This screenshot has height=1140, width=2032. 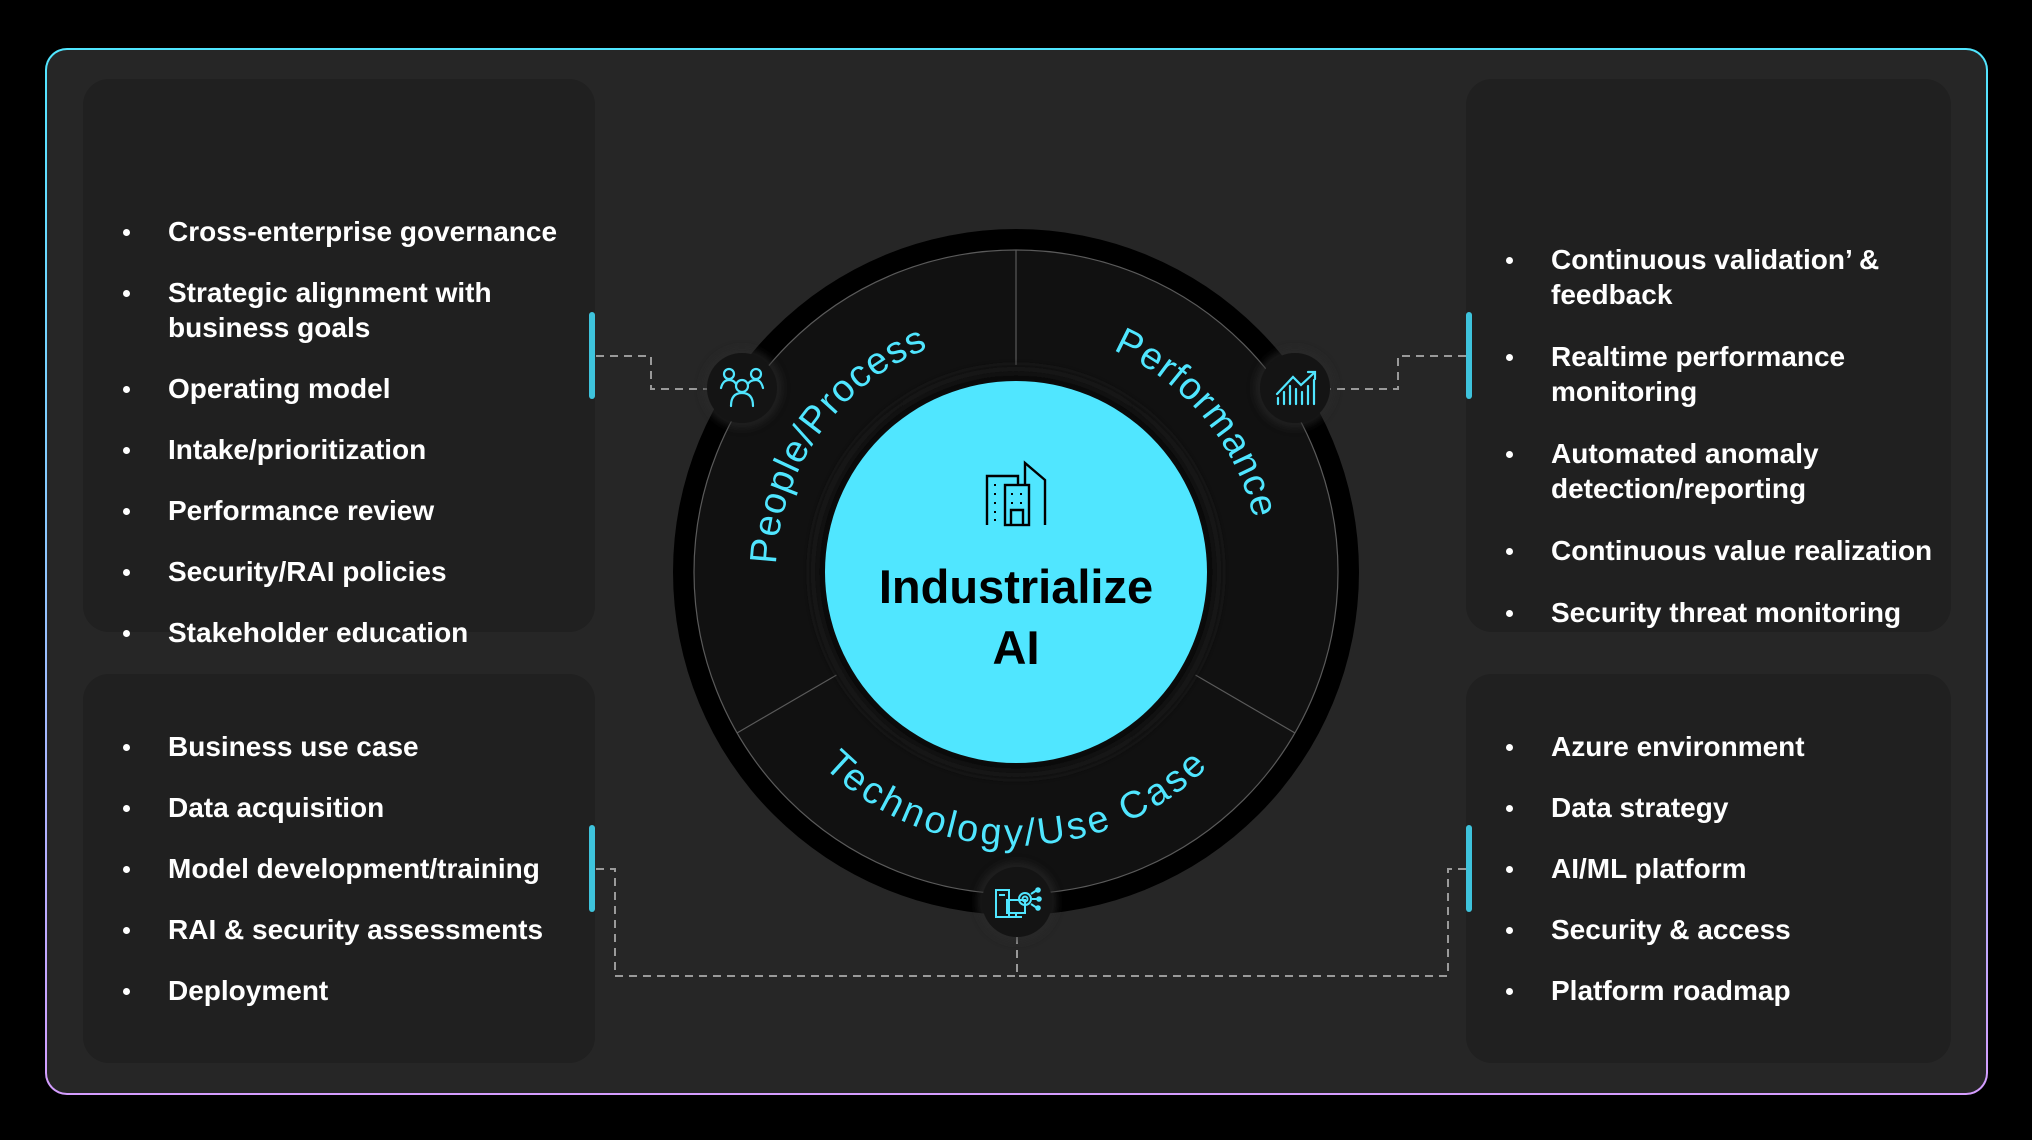 What do you see at coordinates (1016, 586) in the screenshot?
I see `center-title-line1: Industrialize` at bounding box center [1016, 586].